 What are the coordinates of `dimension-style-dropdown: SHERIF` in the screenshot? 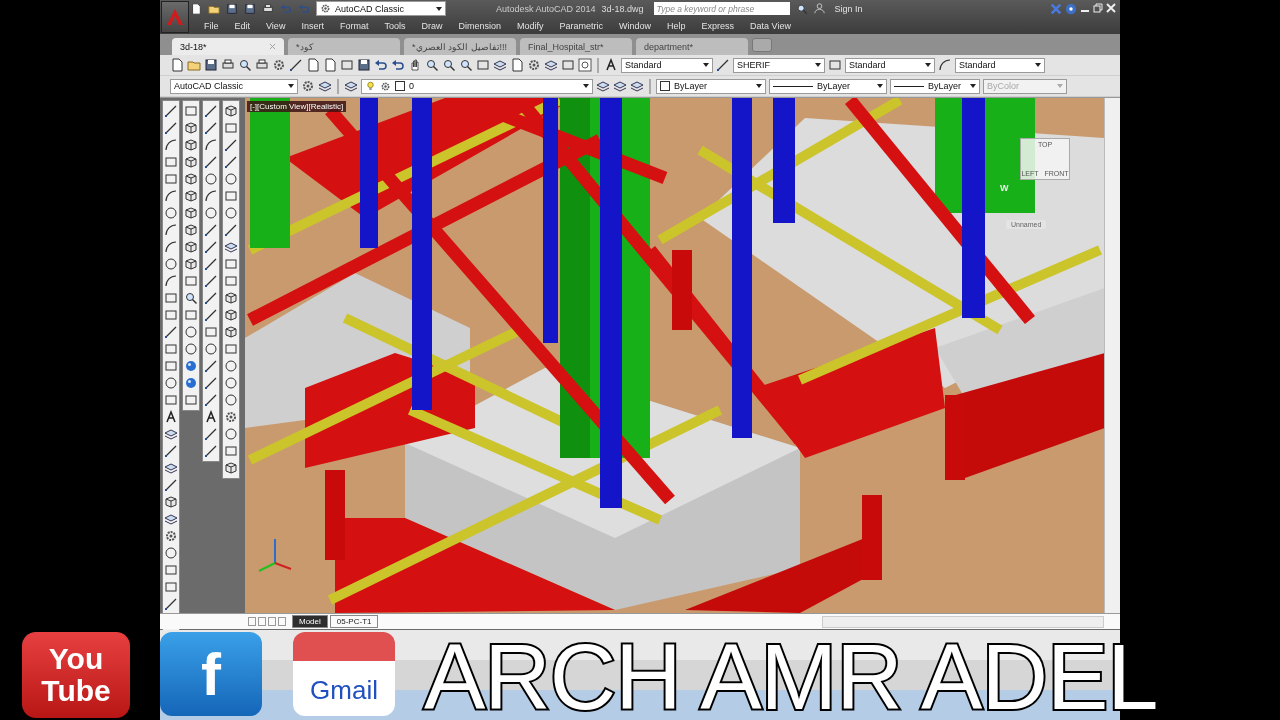 It's located at (779, 65).